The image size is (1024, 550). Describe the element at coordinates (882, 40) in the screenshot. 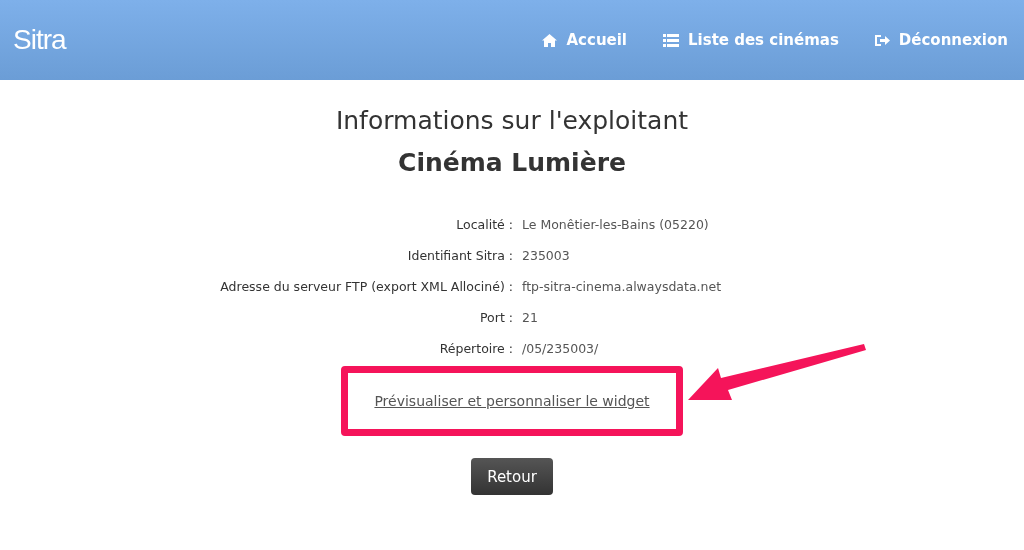

I see `logout-icon` at that location.